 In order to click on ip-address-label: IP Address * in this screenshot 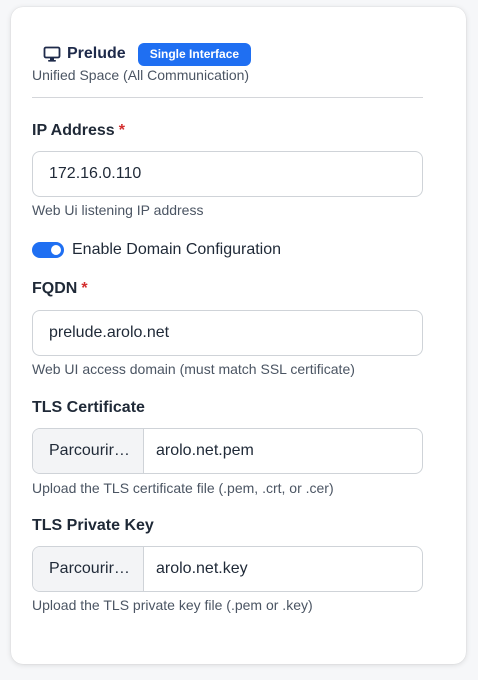, I will do `click(78, 131)`.